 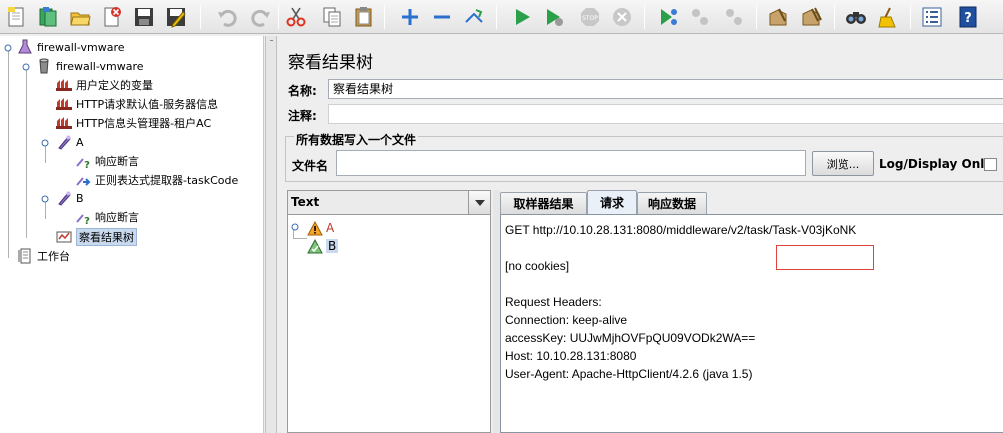 What do you see at coordinates (310, 166) in the screenshot?
I see `filename-label: 文件名` at bounding box center [310, 166].